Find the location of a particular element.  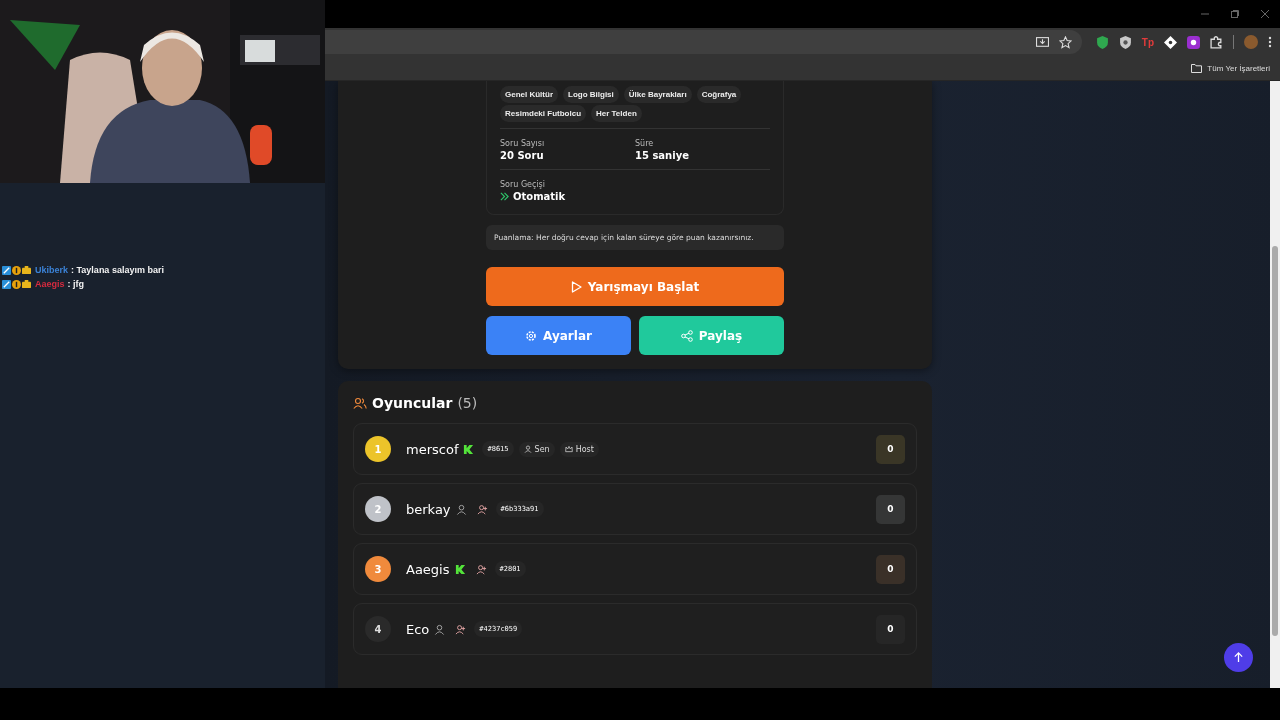

stat-label: Soru Sayısı is located at coordinates (523, 143).